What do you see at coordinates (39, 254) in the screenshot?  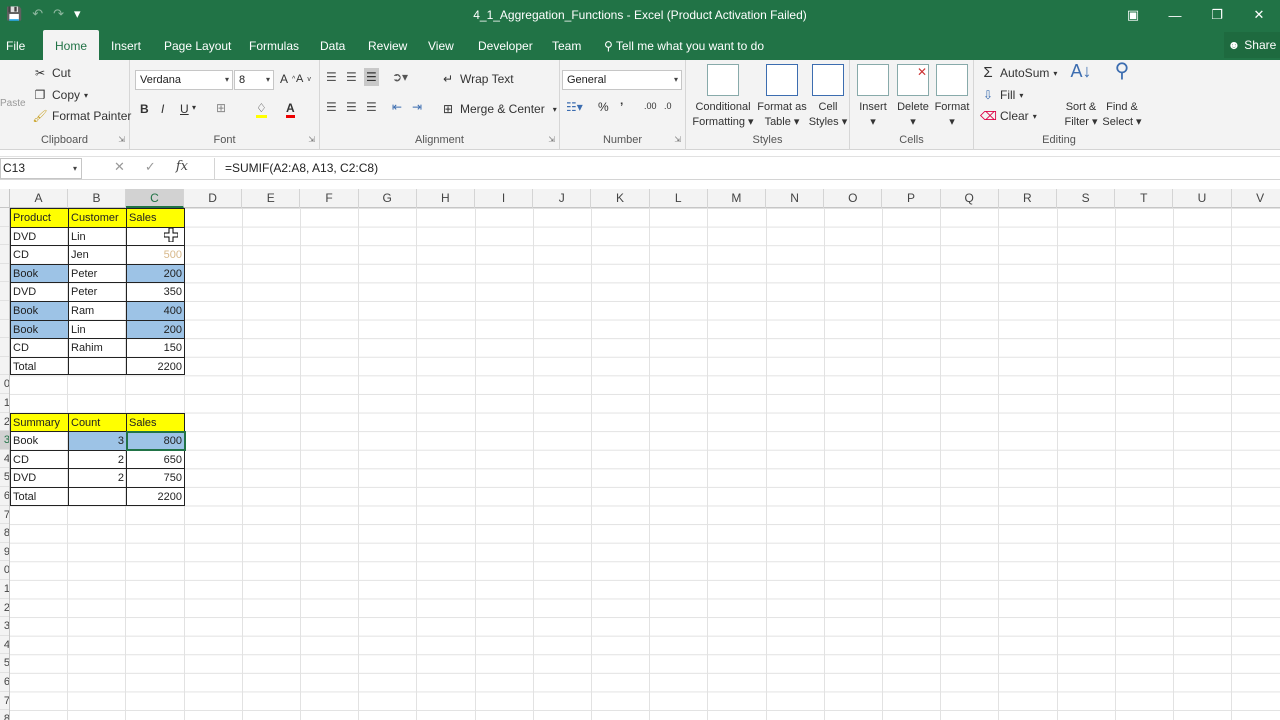 I see `data-cell: CD` at bounding box center [39, 254].